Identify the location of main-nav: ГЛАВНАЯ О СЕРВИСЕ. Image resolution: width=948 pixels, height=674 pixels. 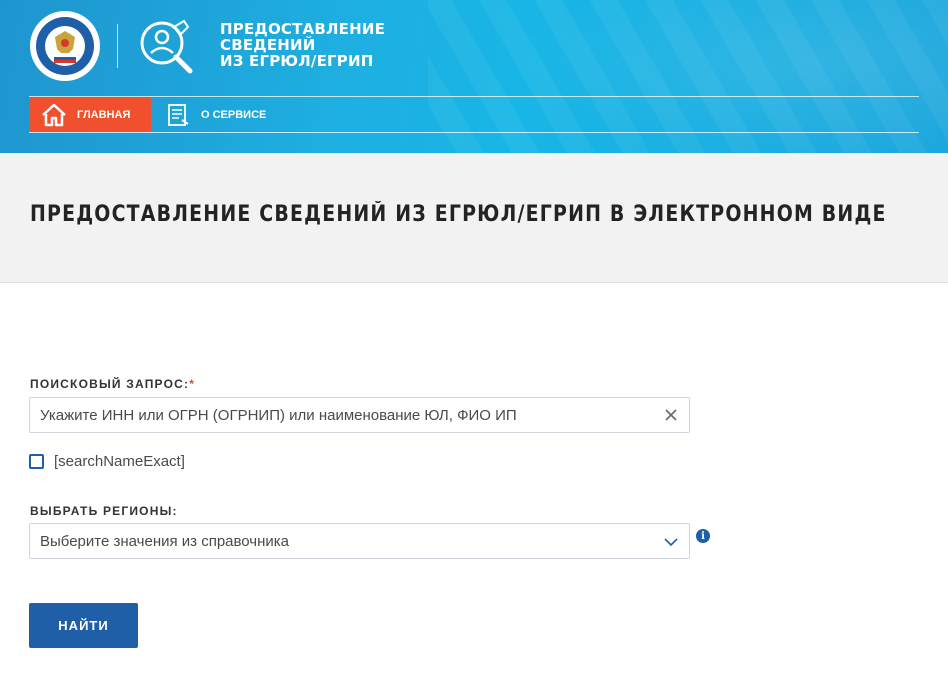
(147, 114).